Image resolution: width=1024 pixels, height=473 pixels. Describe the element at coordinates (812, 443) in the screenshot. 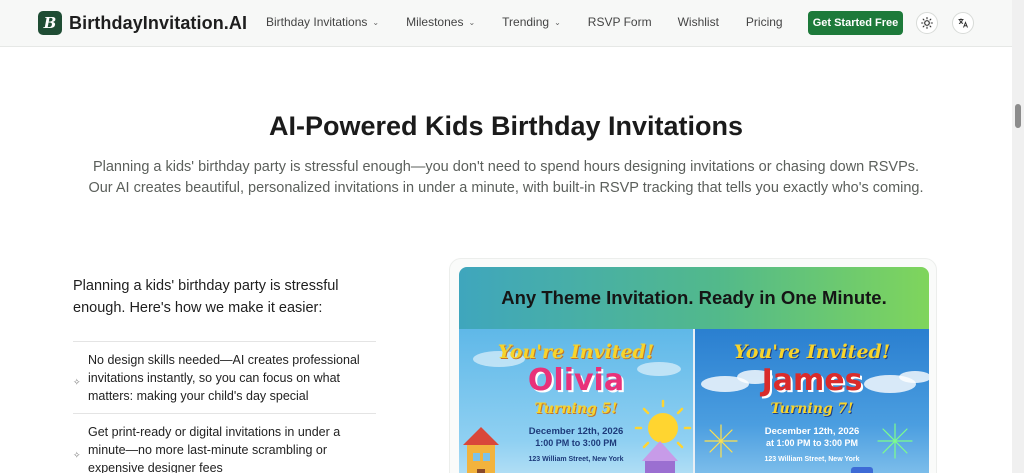

I see `invite-time: at 1:00 PM to 3:00 PM` at that location.